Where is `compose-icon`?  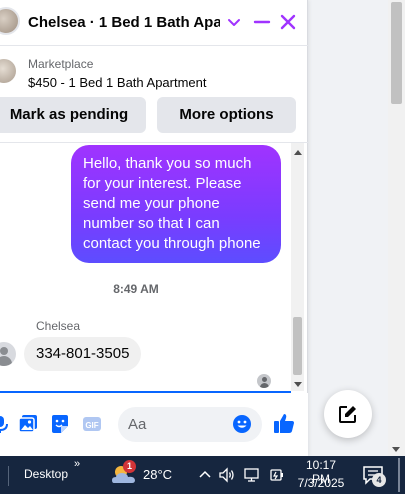
compose-icon is located at coordinates (347, 414).